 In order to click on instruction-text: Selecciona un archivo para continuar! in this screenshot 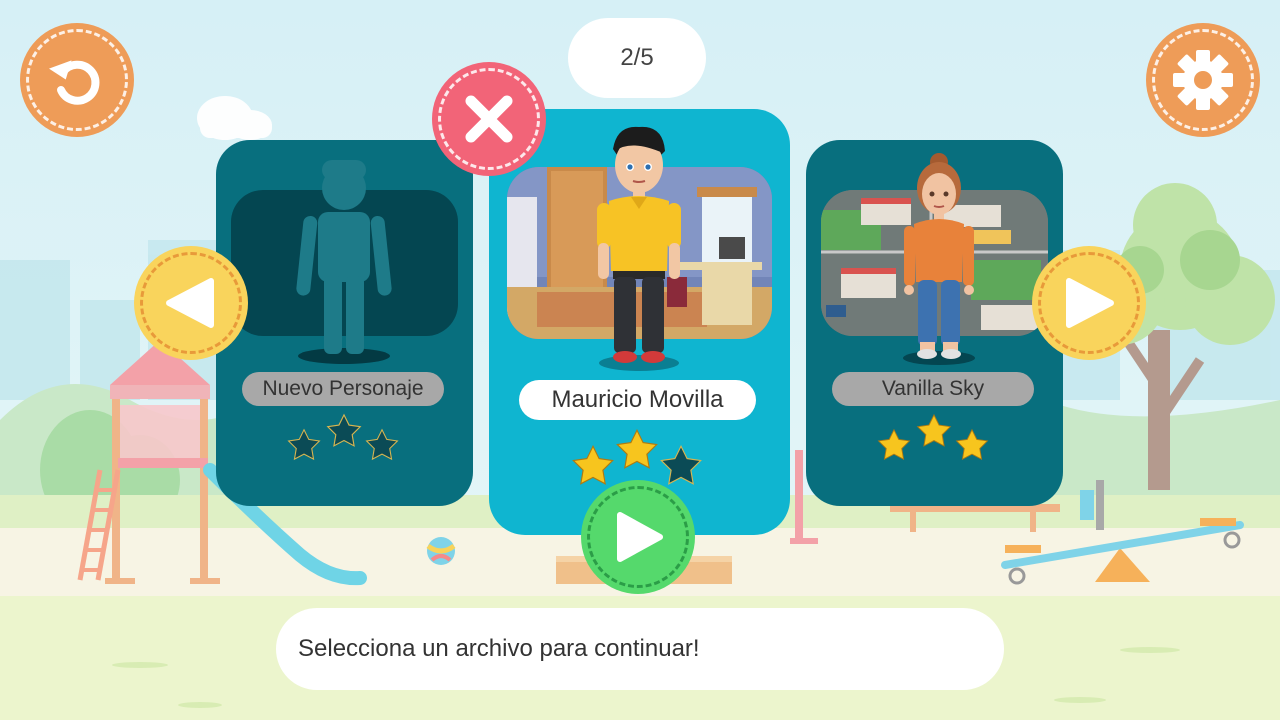, I will do `click(499, 648)`.